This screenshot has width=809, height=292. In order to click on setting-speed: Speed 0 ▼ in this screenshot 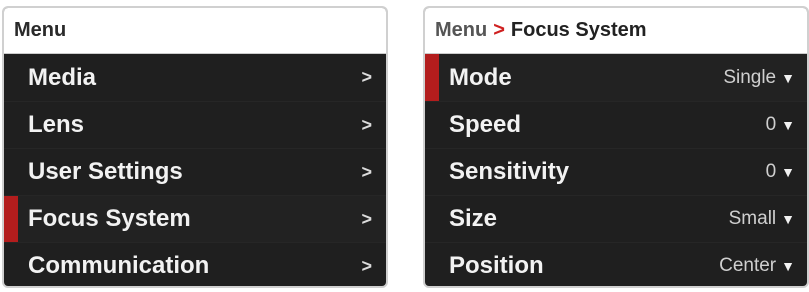, I will do `click(616, 124)`.